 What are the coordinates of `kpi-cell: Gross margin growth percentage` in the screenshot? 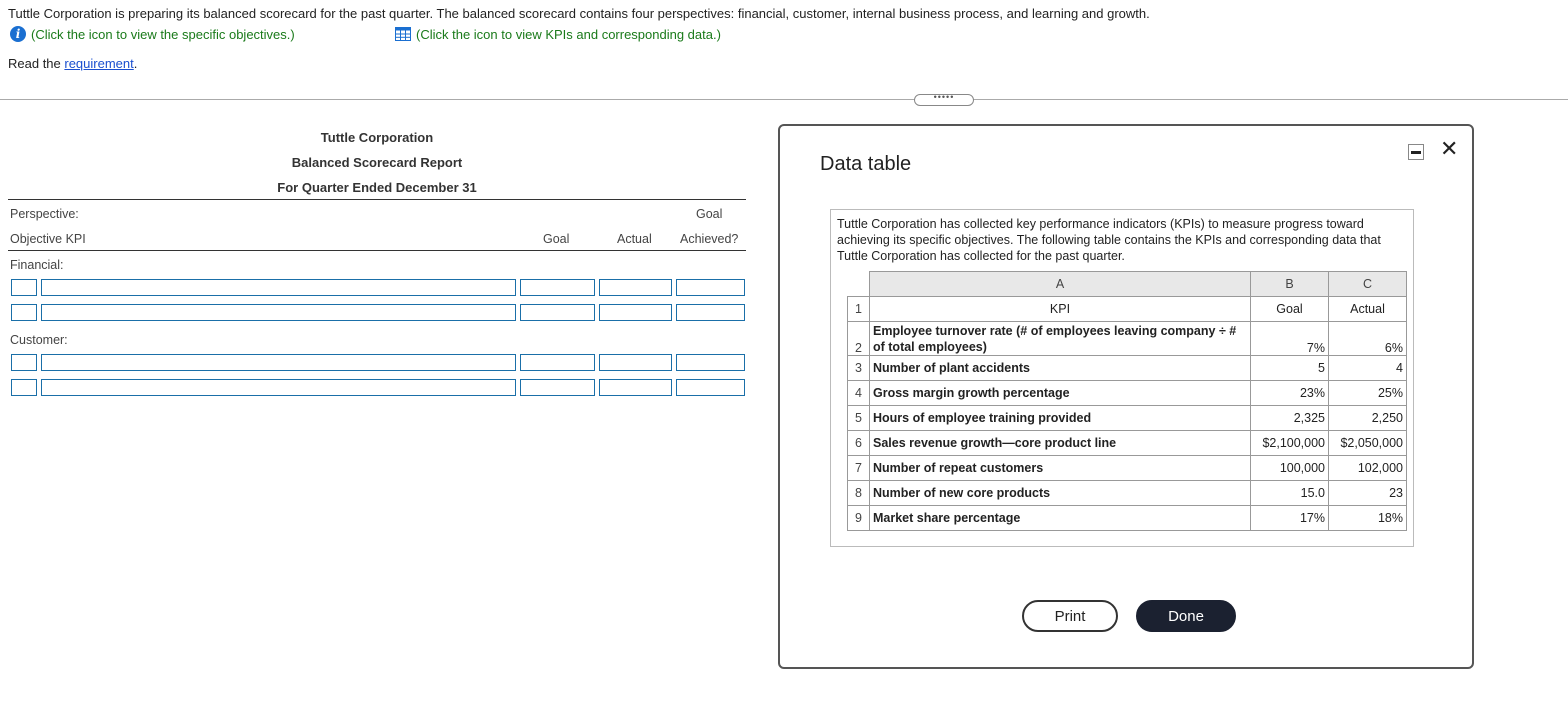 It's located at (1060, 393).